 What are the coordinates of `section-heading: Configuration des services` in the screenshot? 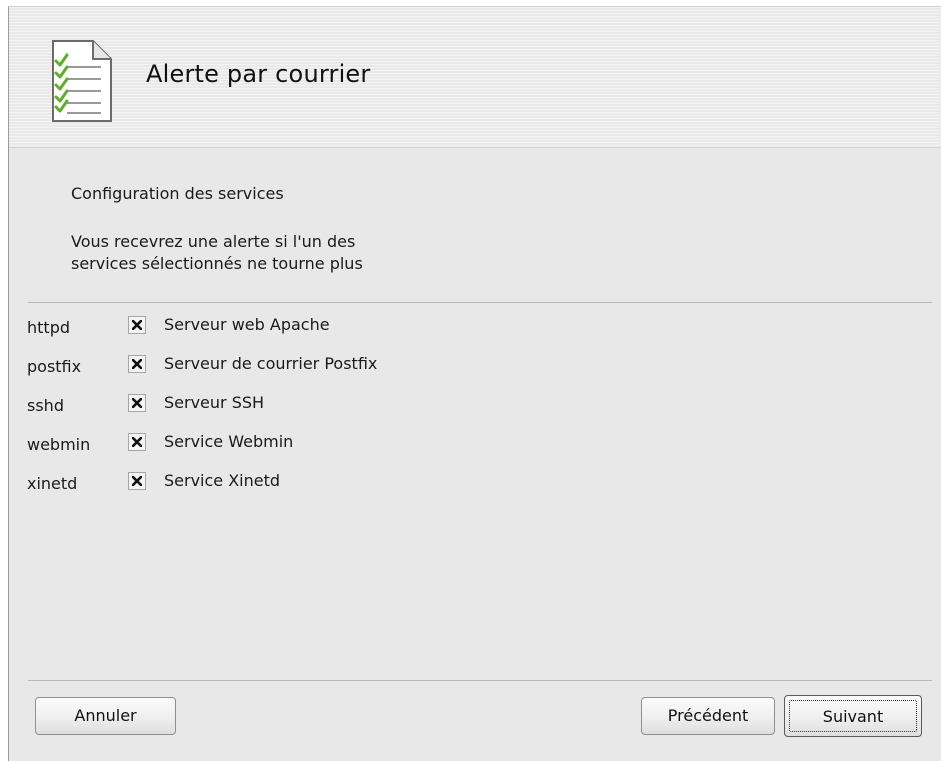 It's located at (177, 193).